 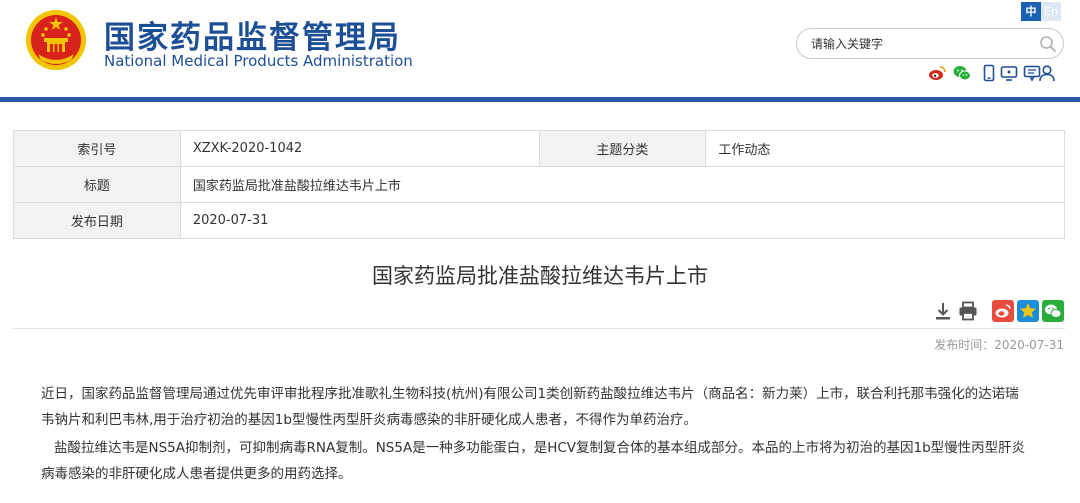 What do you see at coordinates (1053, 311) in the screenshot?
I see `wechat-share-icon` at bounding box center [1053, 311].